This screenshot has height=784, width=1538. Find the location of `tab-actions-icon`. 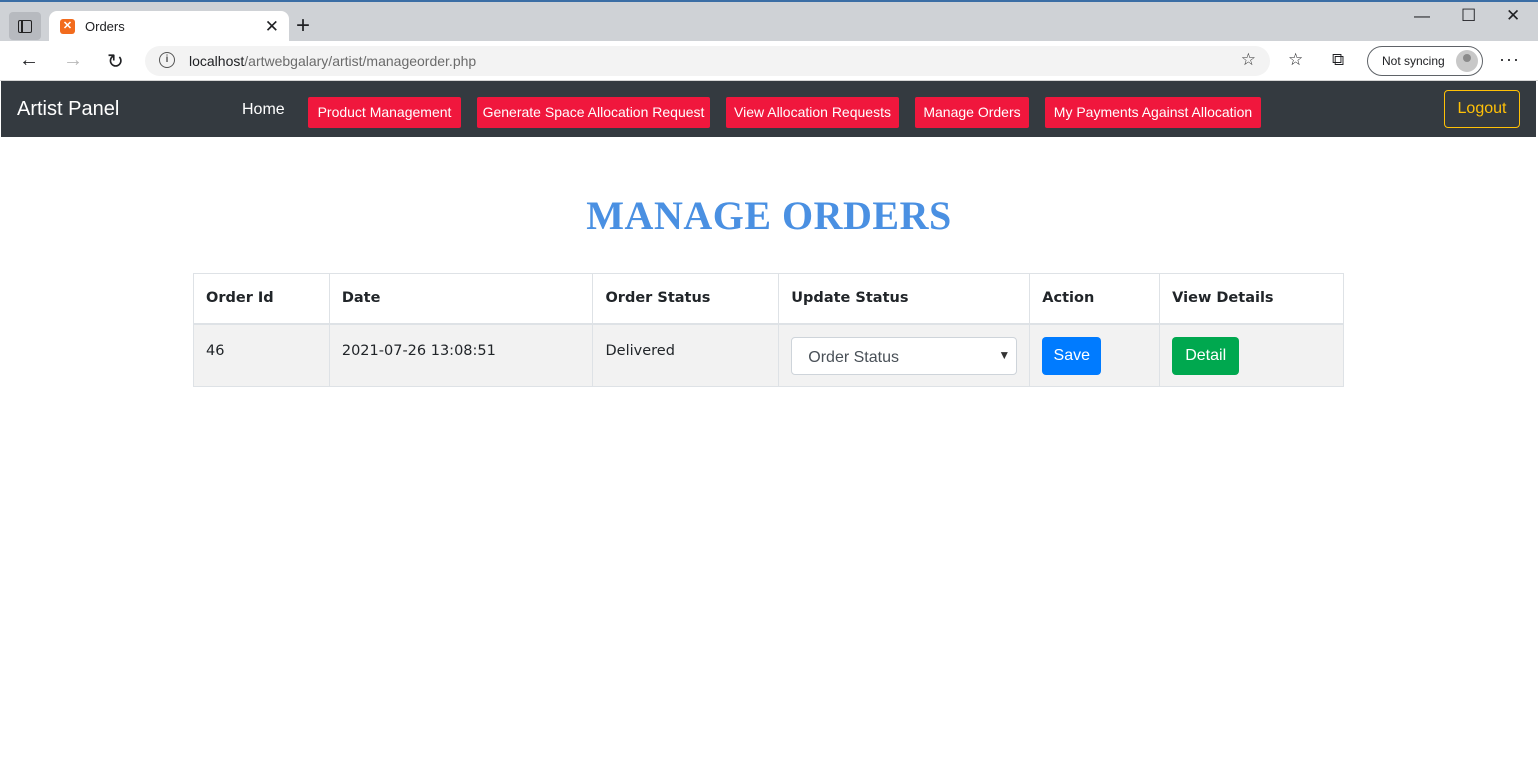

tab-actions-icon is located at coordinates (25, 26).